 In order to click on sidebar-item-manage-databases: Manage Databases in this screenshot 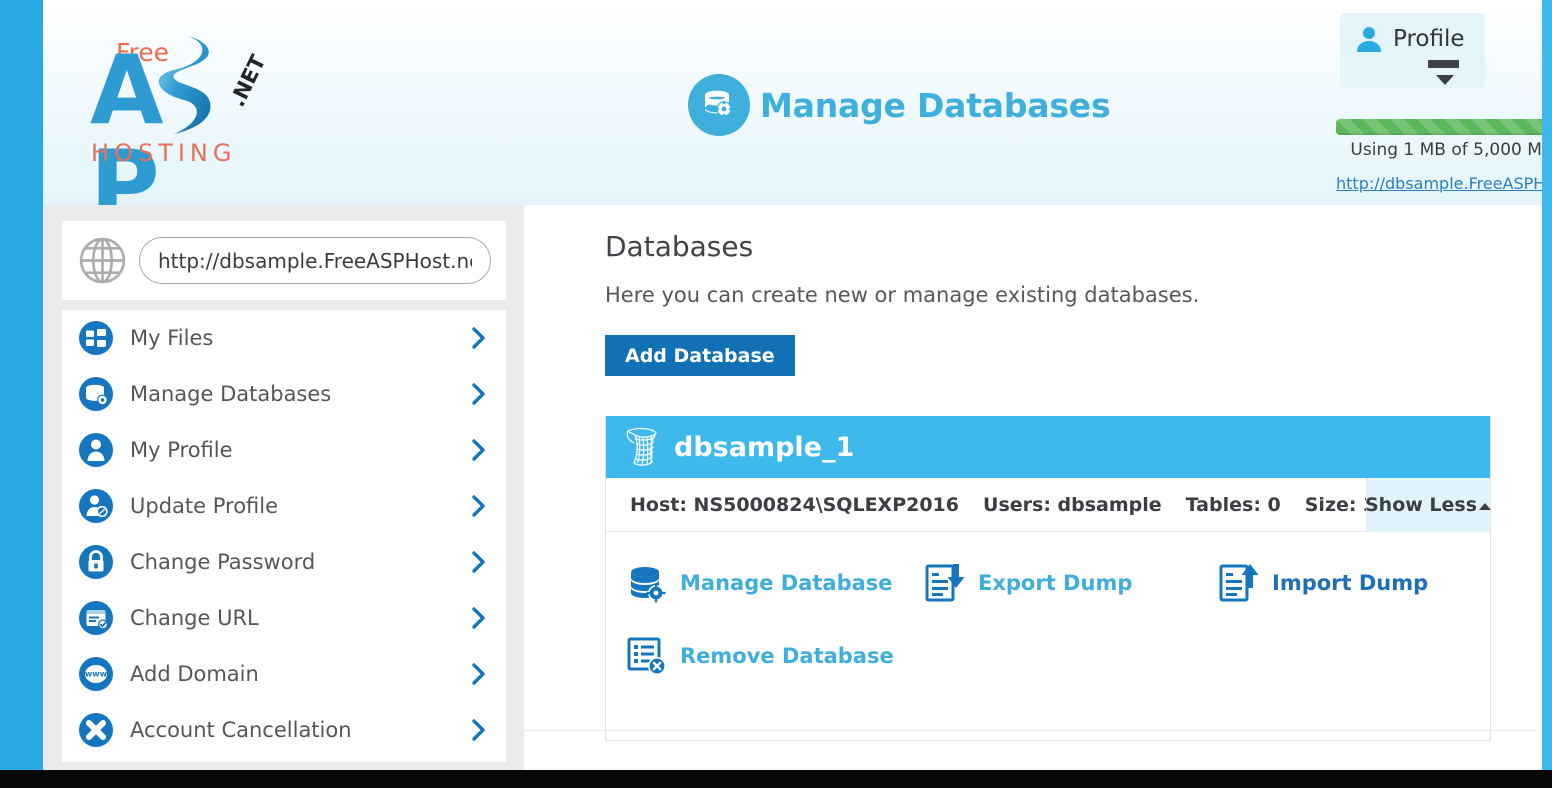, I will do `click(284, 394)`.